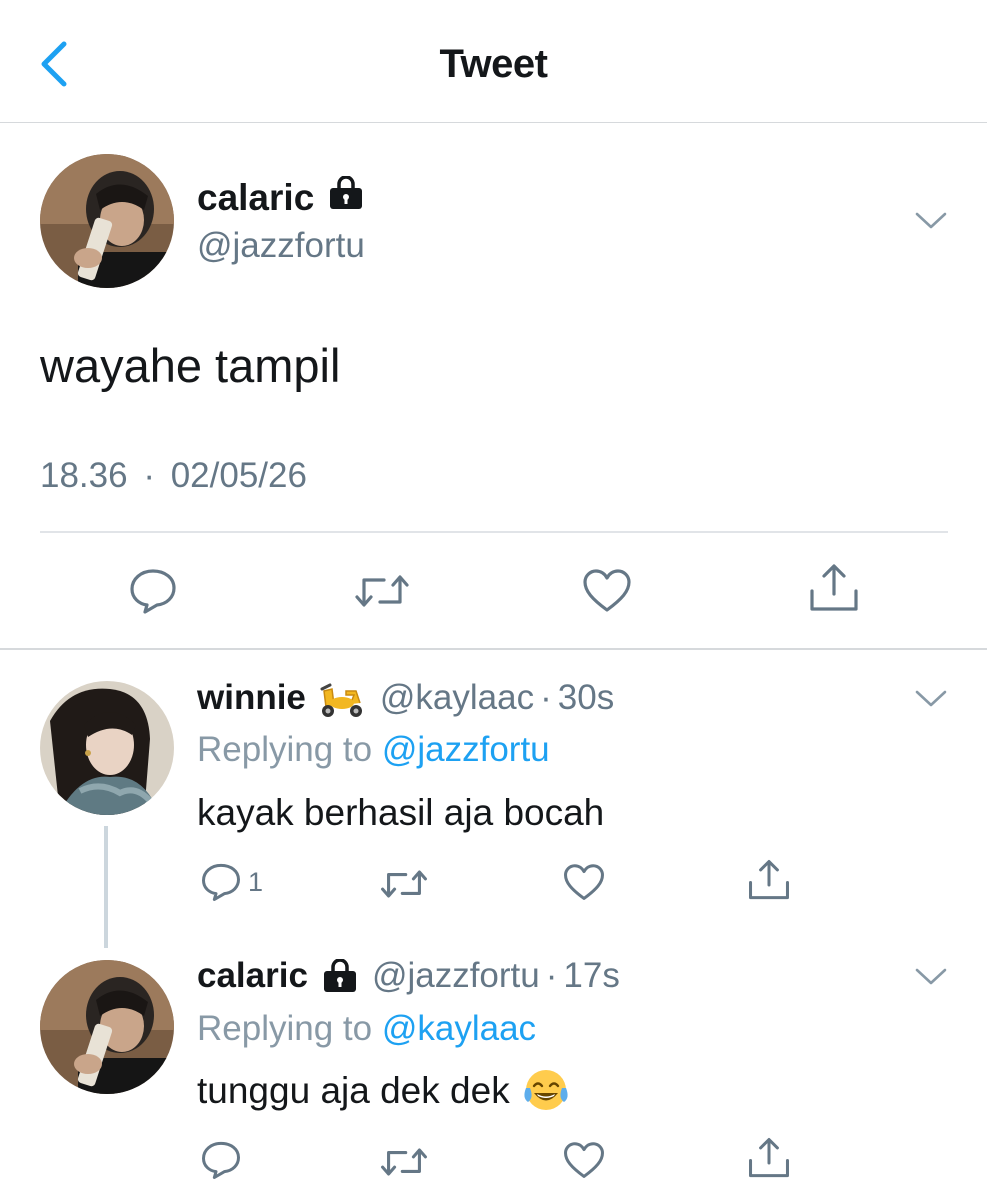 This screenshot has height=1200, width=987. I want to click on top-bar: Tweet, so click(493, 61).